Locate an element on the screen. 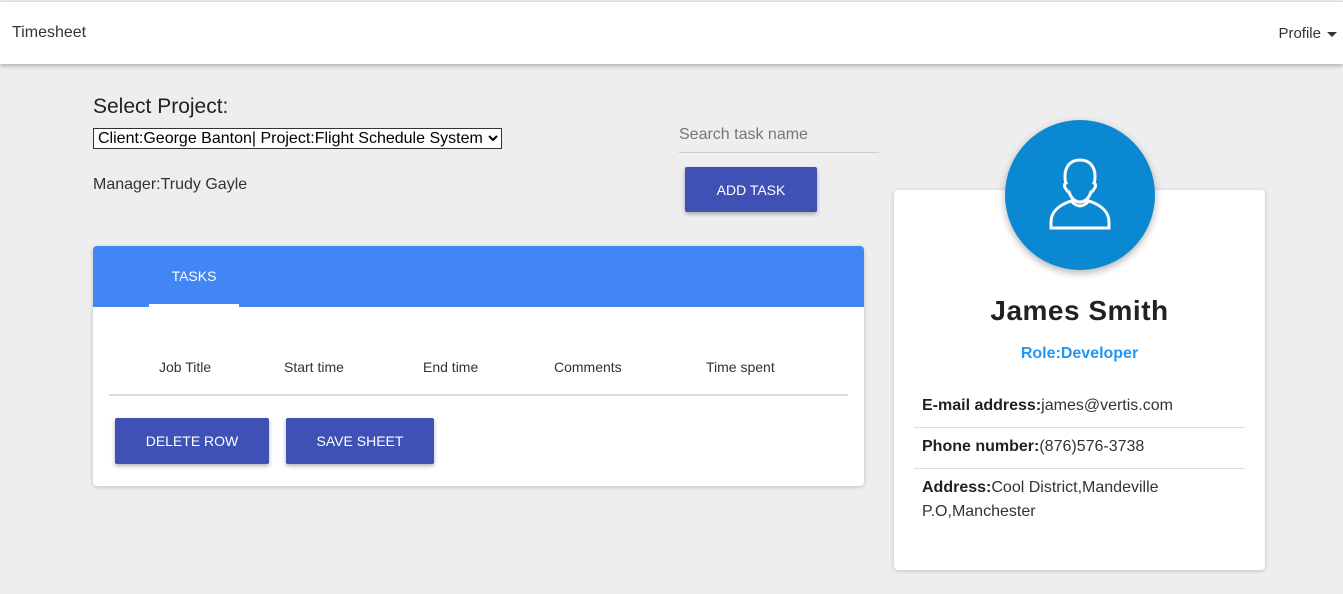 Image resolution: width=1343 pixels, height=594 pixels. phone-label: Phone number: is located at coordinates (981, 446).